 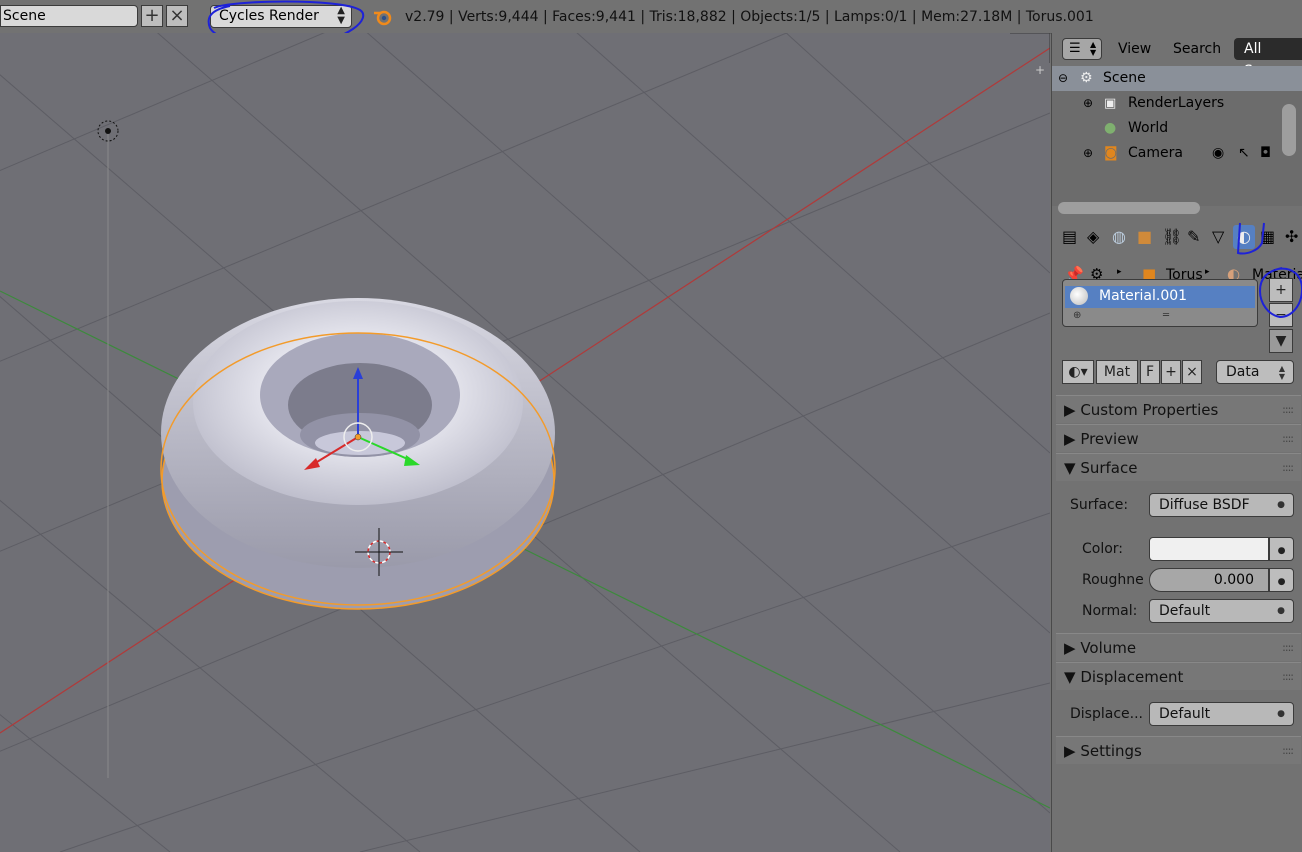 I want to click on object-tab-icon: ■, so click(x=1144, y=236).